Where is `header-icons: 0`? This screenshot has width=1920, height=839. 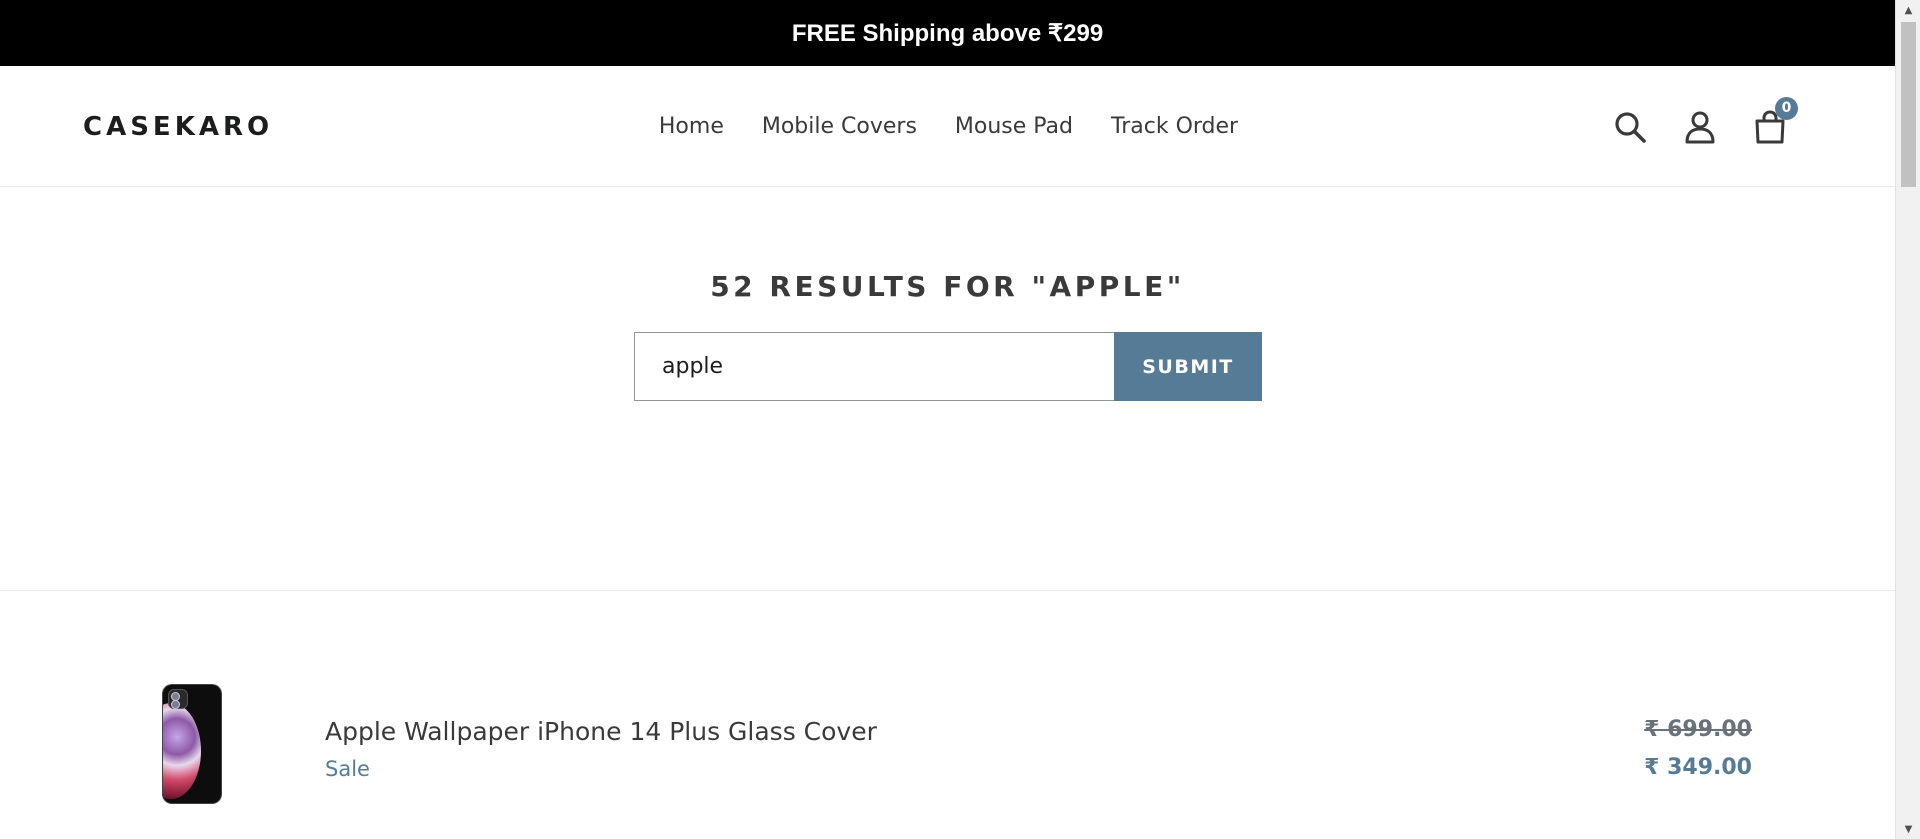 header-icons: 0 is located at coordinates (1704, 126).